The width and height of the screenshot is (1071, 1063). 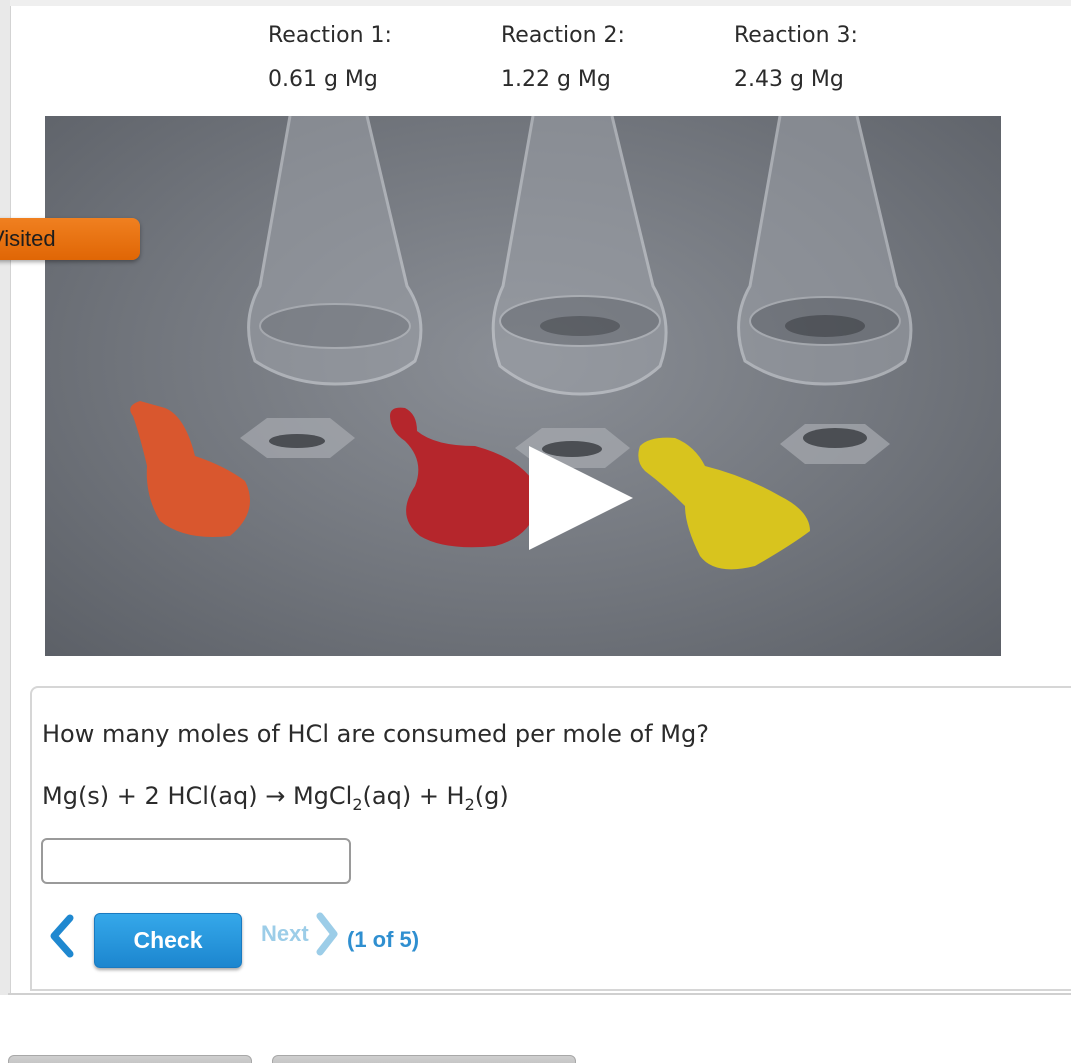 I want to click on frame-bottom-line, so click(x=539, y=994).